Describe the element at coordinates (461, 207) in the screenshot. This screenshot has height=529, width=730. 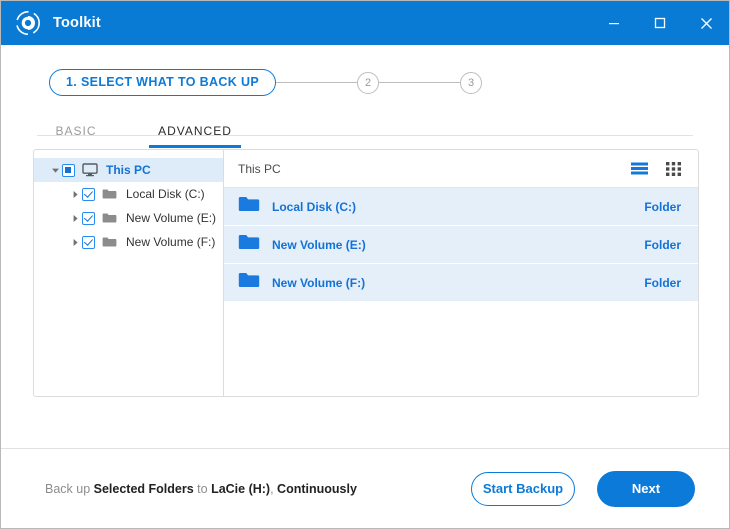
I see `table-row: Local Disk (C:) Folder` at that location.